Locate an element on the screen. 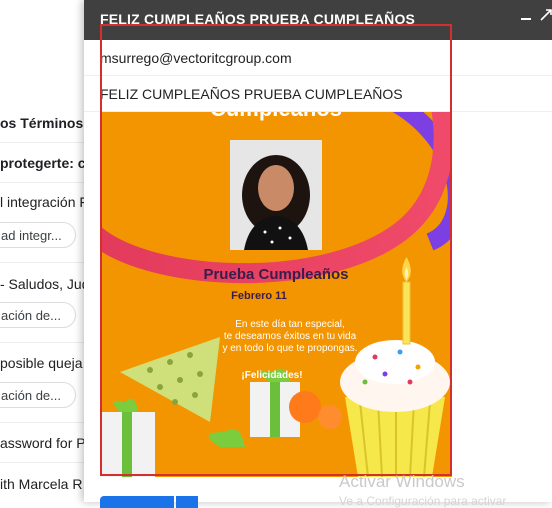 The image size is (552, 508). inbox-row-text: os Términos is located at coordinates (42, 123).